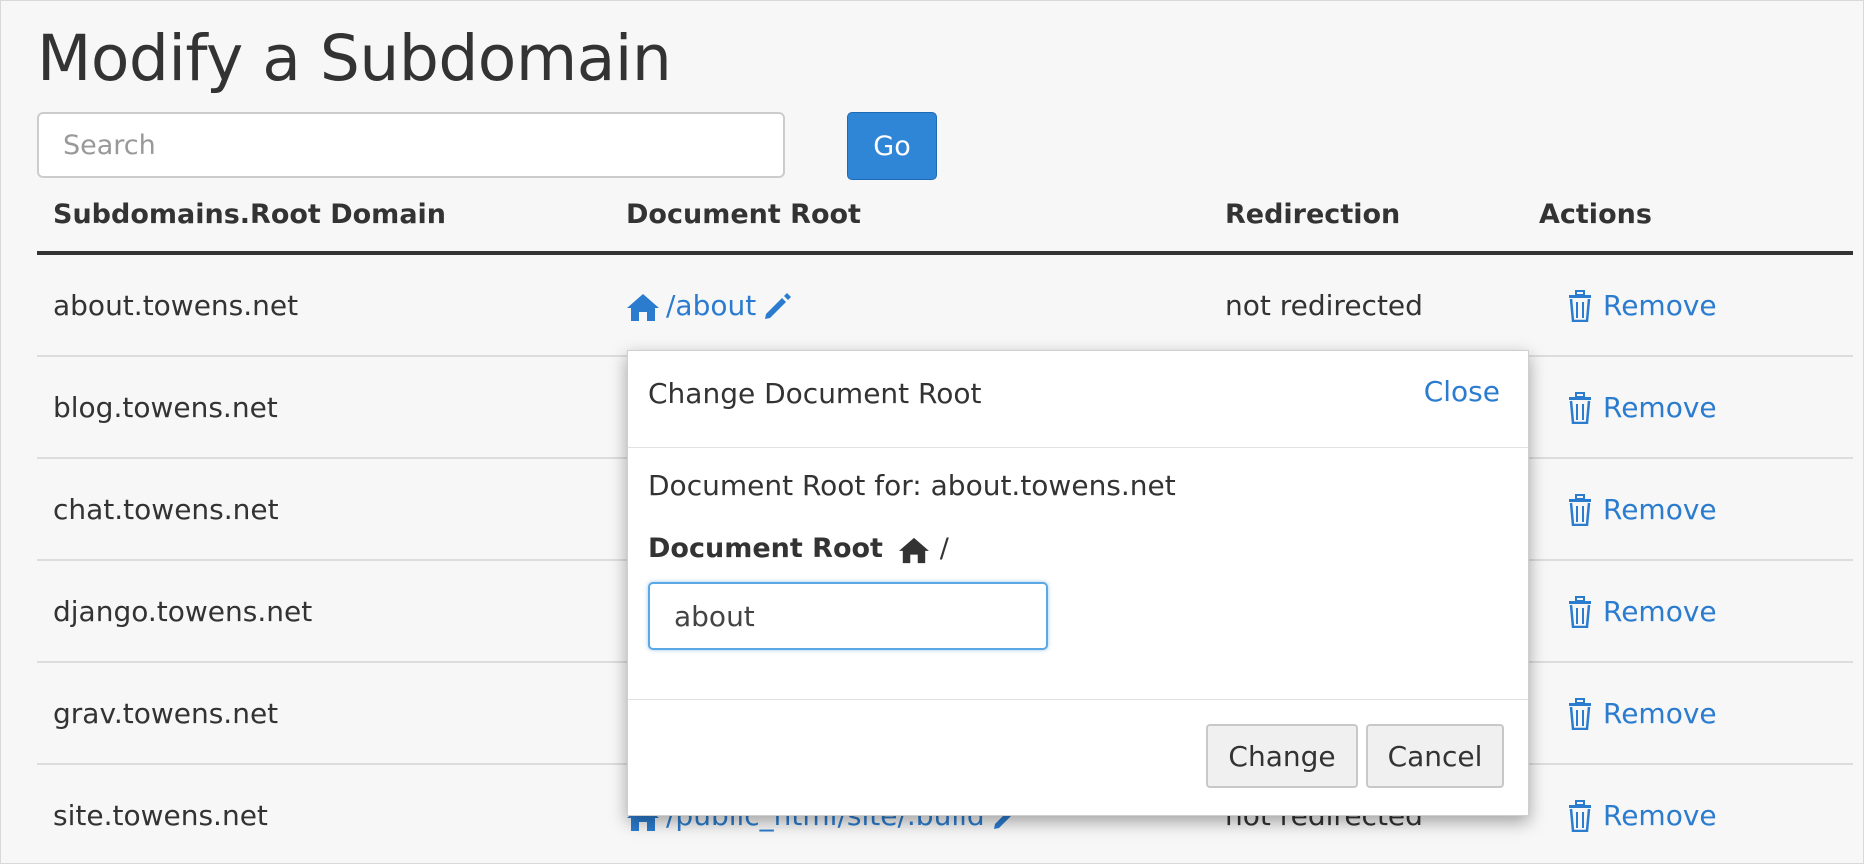  I want to click on document-root-path: /about, so click(711, 305).